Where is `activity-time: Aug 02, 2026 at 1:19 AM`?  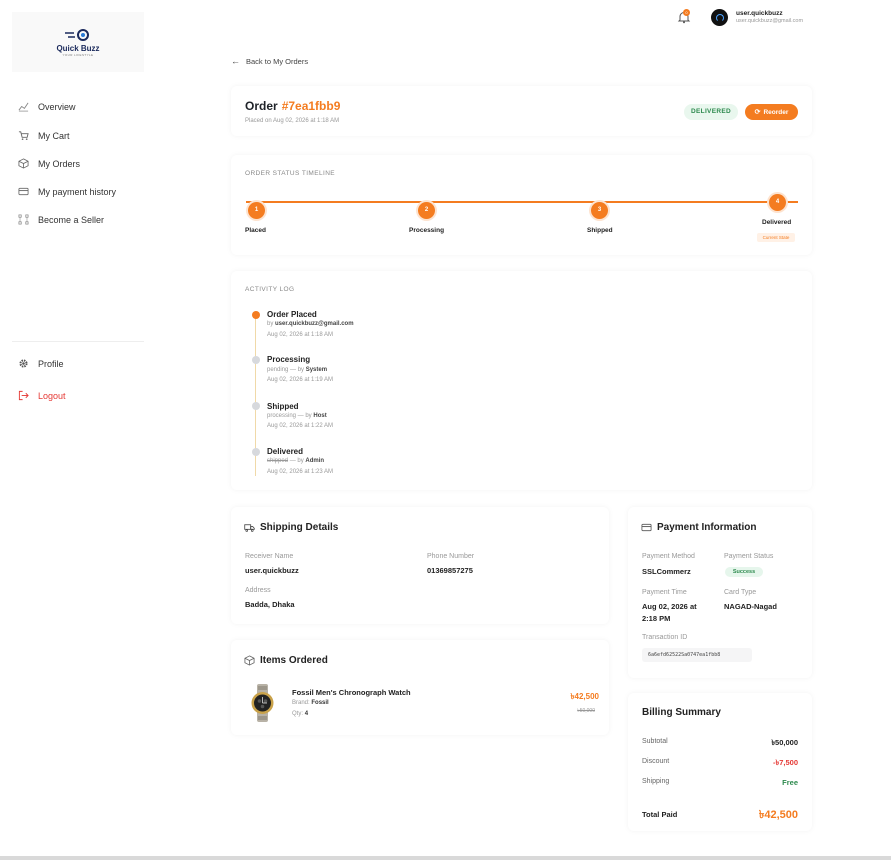 activity-time: Aug 02, 2026 at 1:19 AM is located at coordinates (300, 380).